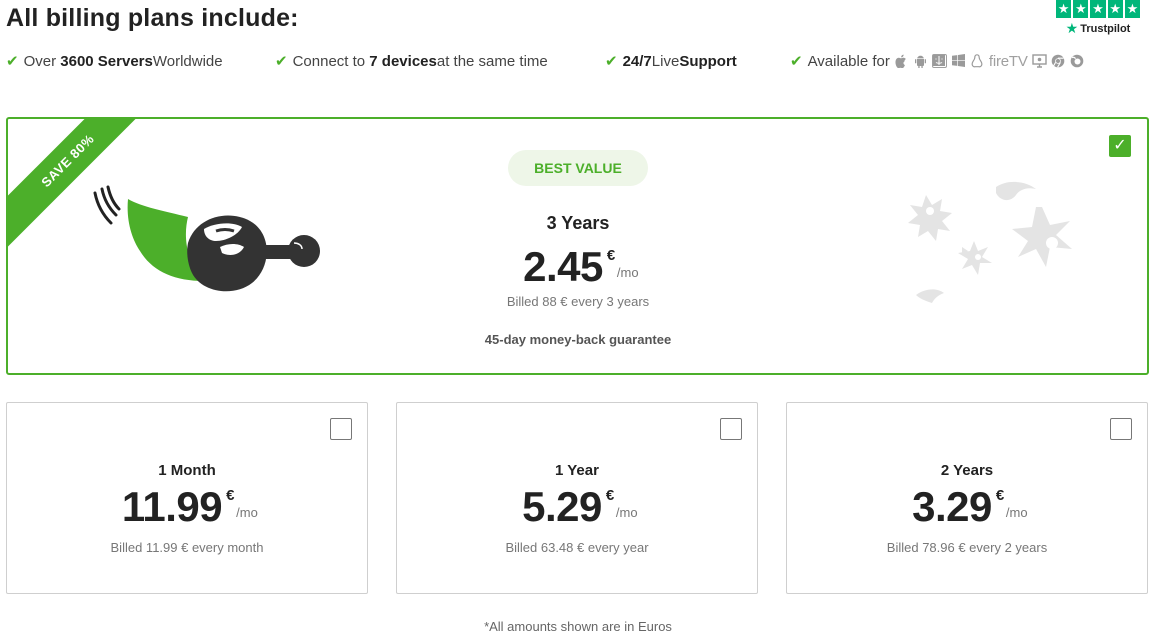  What do you see at coordinates (411, 61) in the screenshot?
I see `feature-devices: ✔ Connect to 7 devices at the same time` at bounding box center [411, 61].